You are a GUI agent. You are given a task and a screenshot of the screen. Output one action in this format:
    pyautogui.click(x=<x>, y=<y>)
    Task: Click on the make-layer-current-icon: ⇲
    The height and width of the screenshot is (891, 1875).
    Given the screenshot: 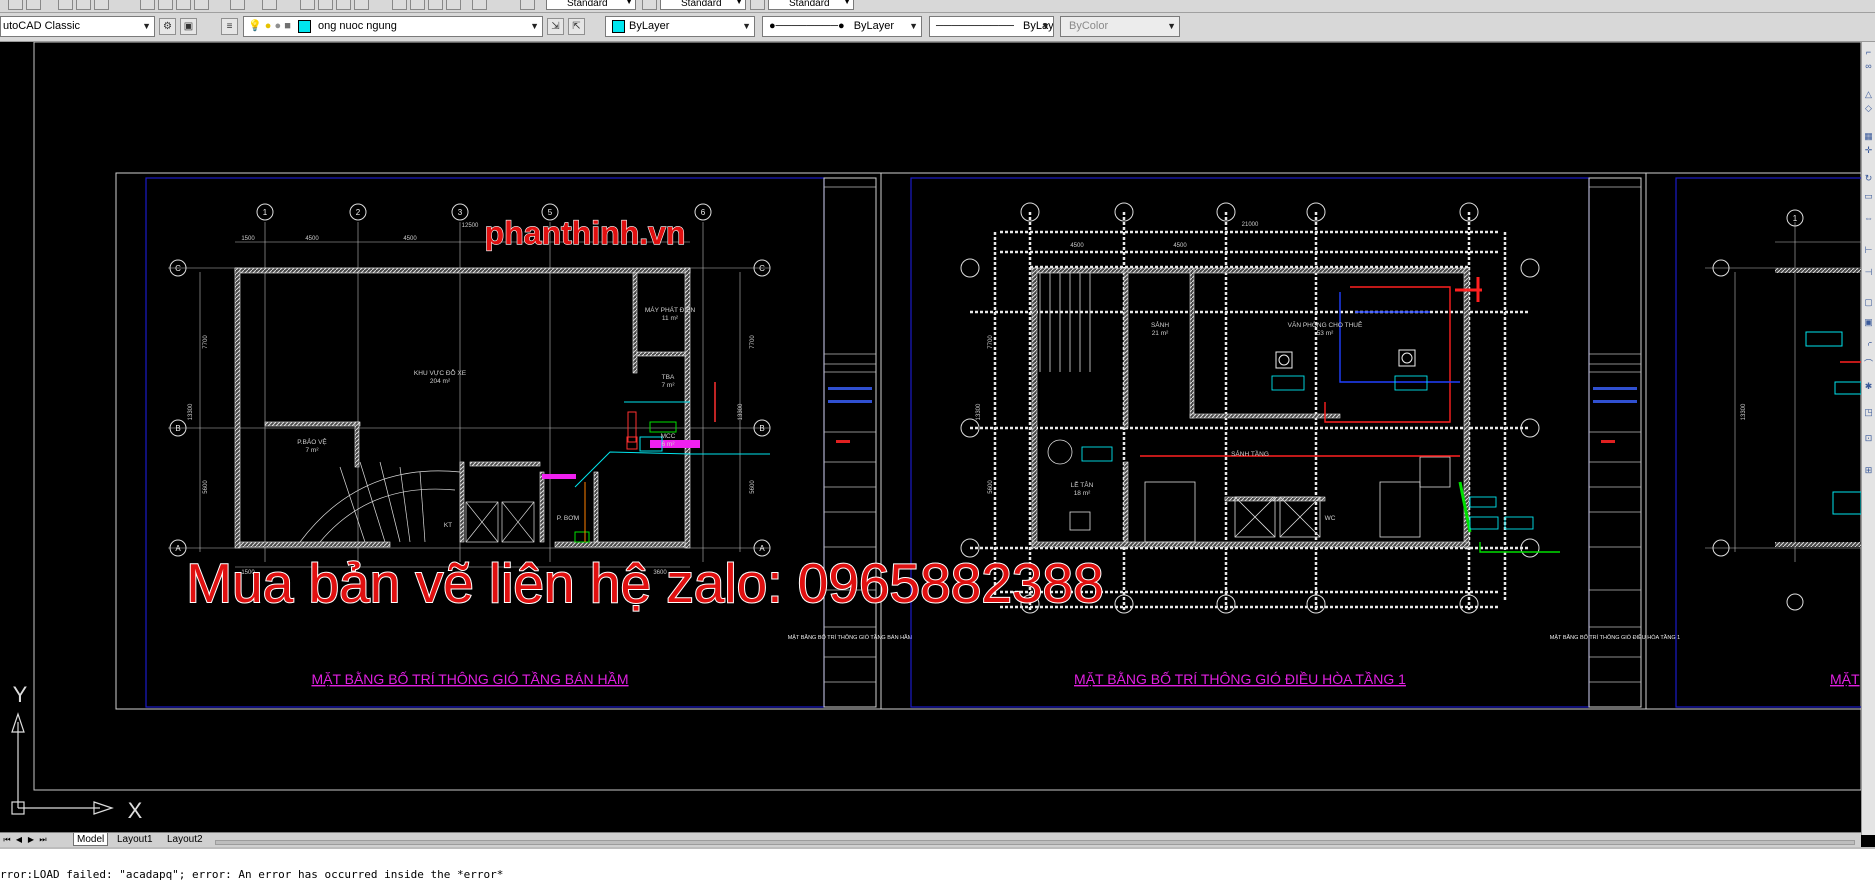 What is the action you would take?
    pyautogui.click(x=555, y=26)
    